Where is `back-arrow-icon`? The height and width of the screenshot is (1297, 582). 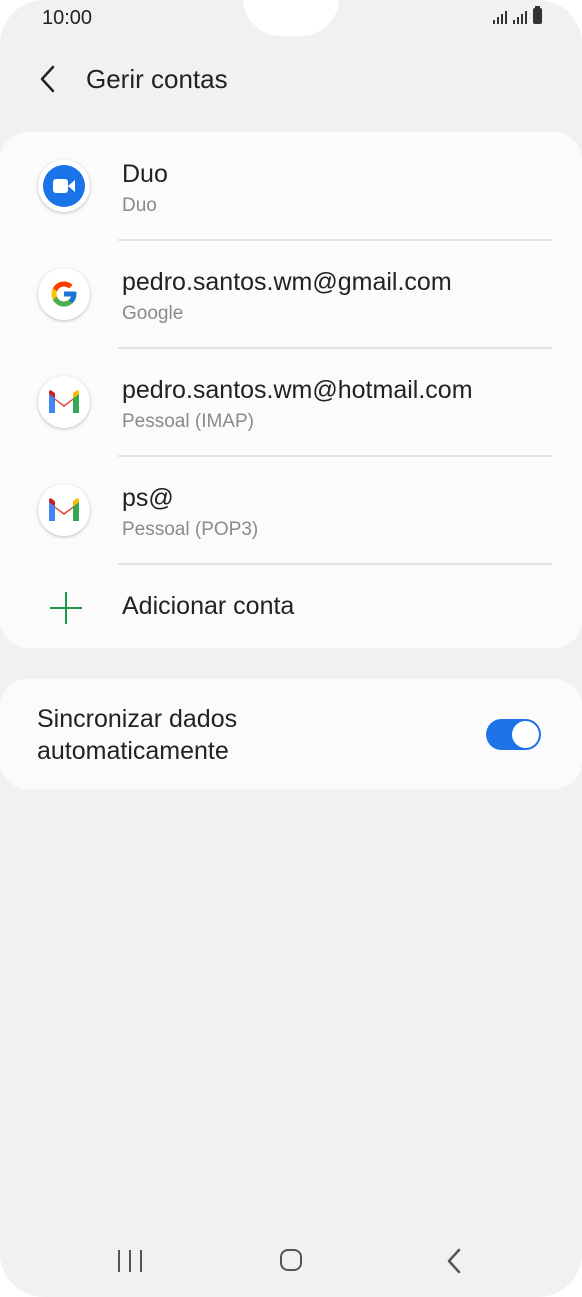
back-arrow-icon is located at coordinates (47, 79).